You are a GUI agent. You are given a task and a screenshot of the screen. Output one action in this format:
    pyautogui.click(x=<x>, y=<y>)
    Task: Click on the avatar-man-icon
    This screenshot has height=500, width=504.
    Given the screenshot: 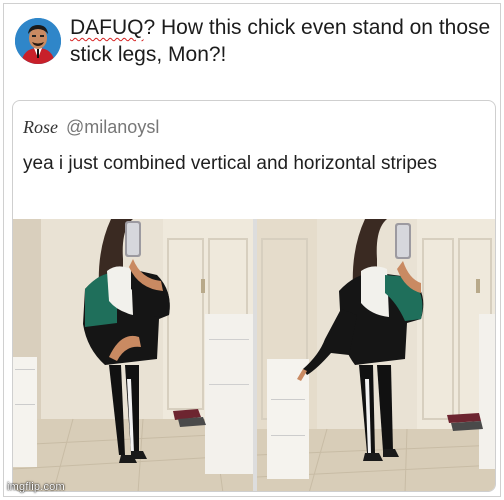 What is the action you would take?
    pyautogui.click(x=38, y=41)
    